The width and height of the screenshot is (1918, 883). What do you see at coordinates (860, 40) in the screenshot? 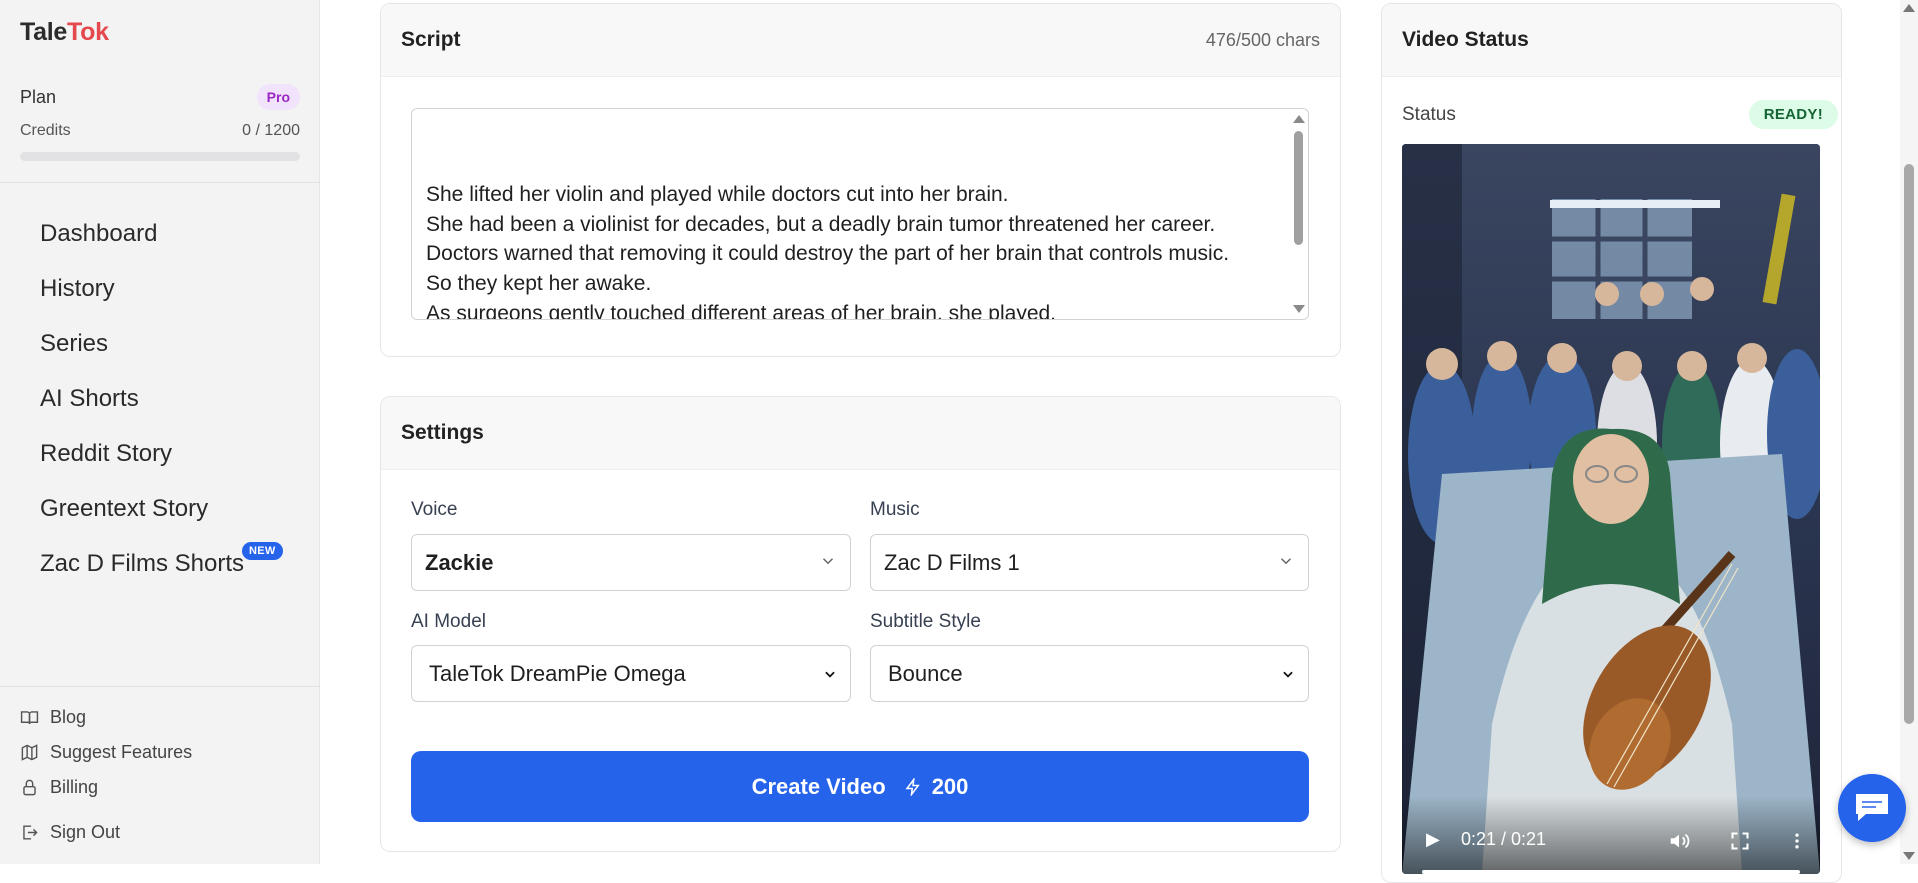
I see `script-card-header: Script 476/500 chars` at bounding box center [860, 40].